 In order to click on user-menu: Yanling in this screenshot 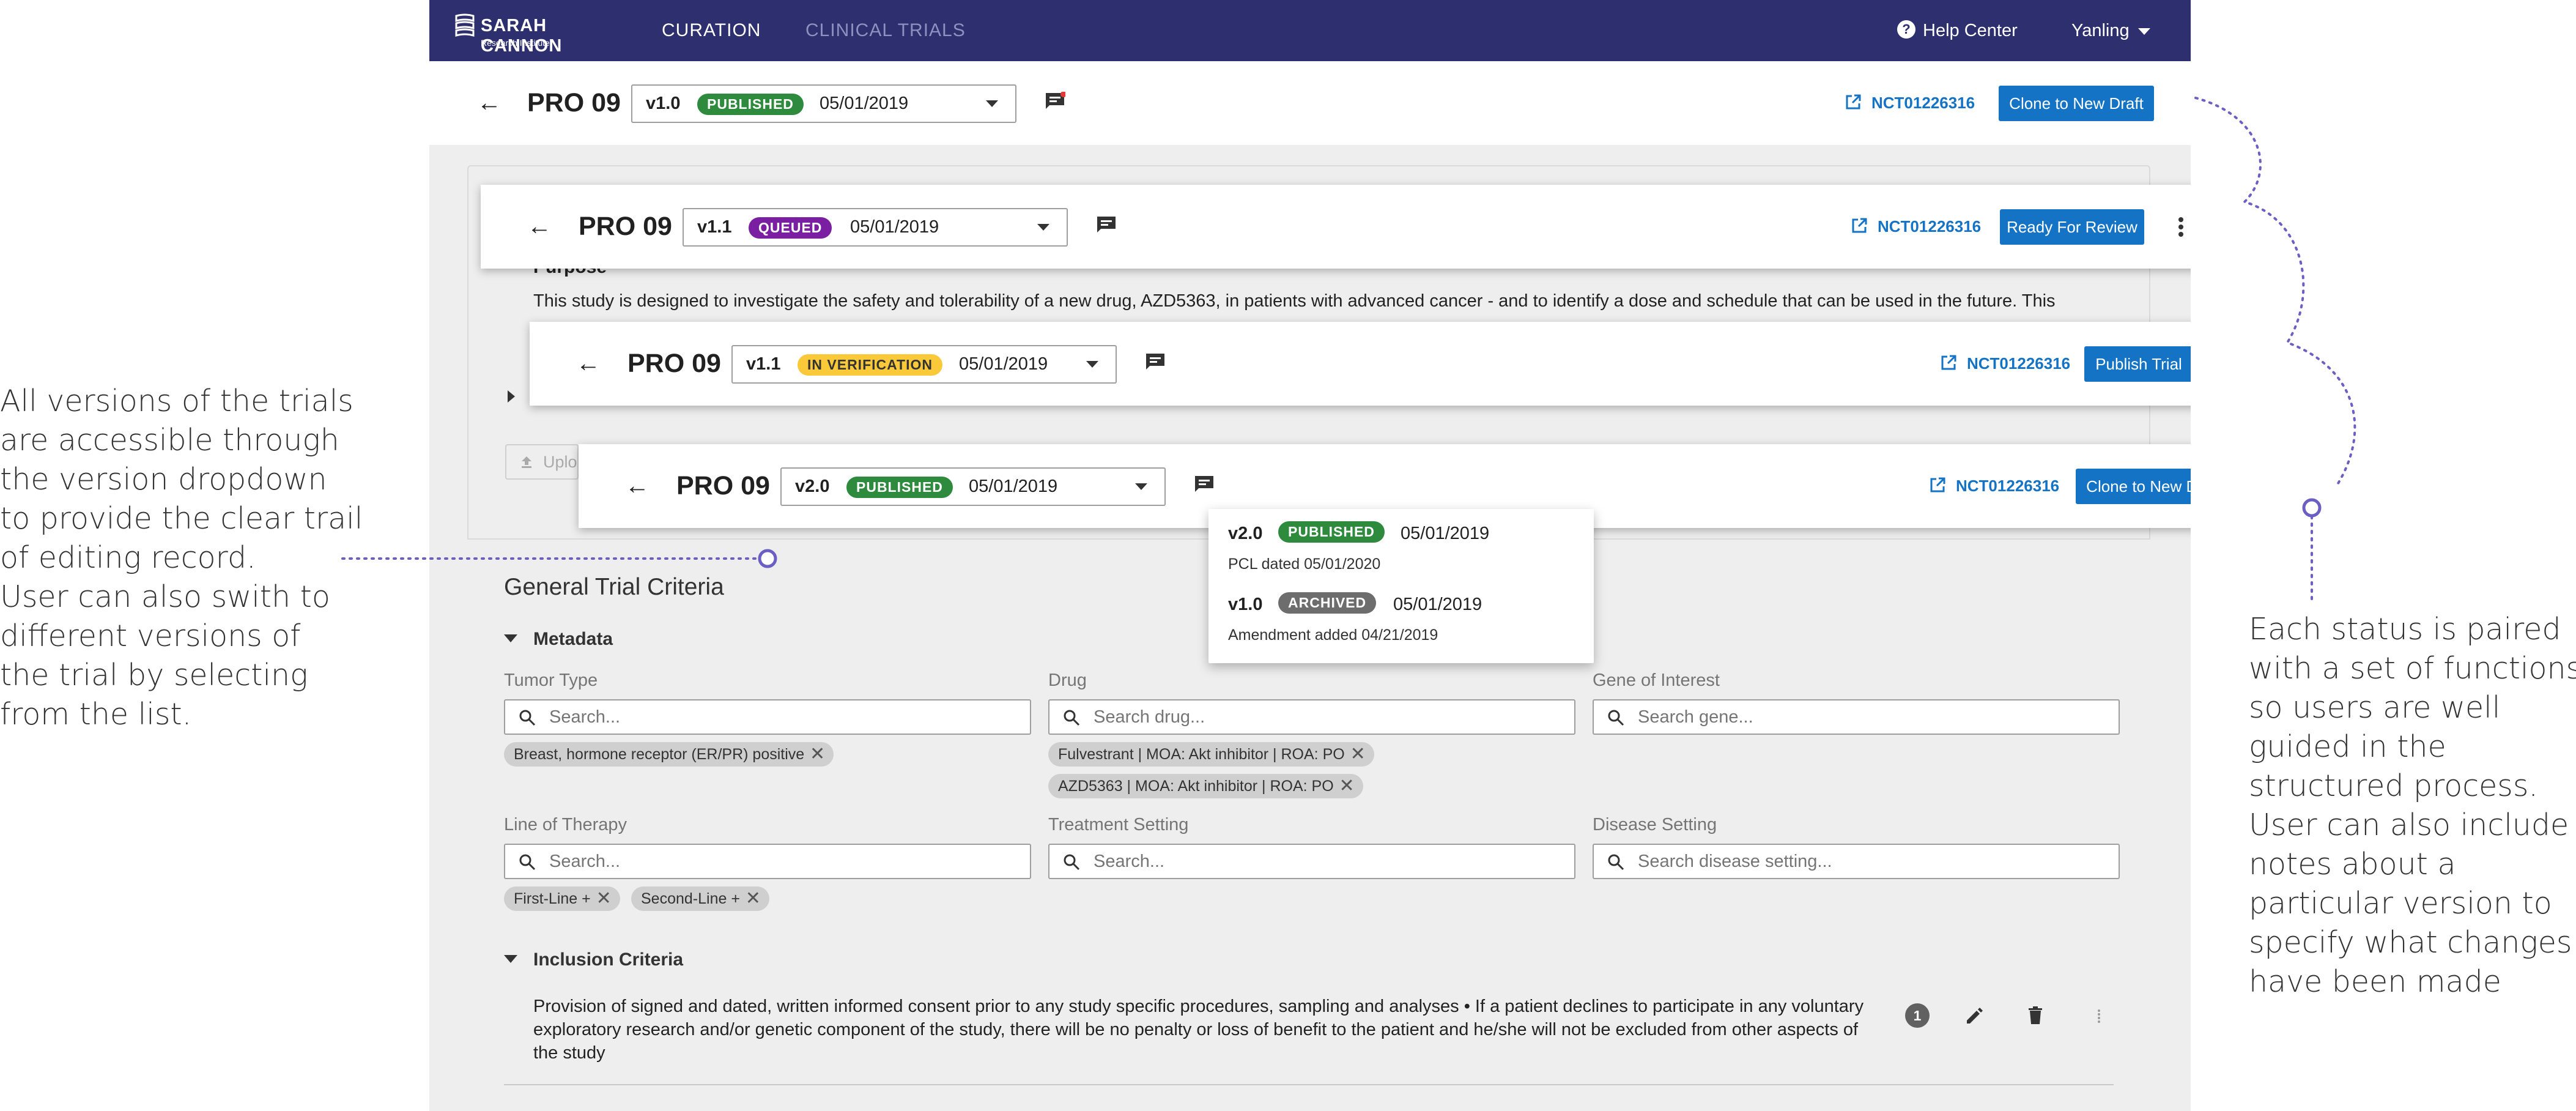, I will do `click(2110, 30)`.